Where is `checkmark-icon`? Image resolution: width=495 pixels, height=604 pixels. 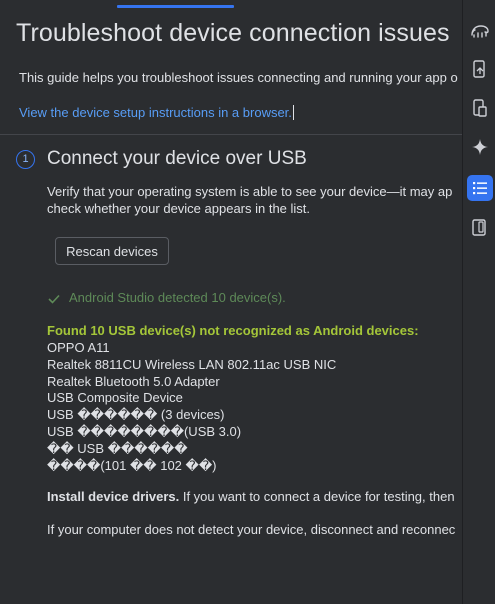
checkmark-icon is located at coordinates (55, 299).